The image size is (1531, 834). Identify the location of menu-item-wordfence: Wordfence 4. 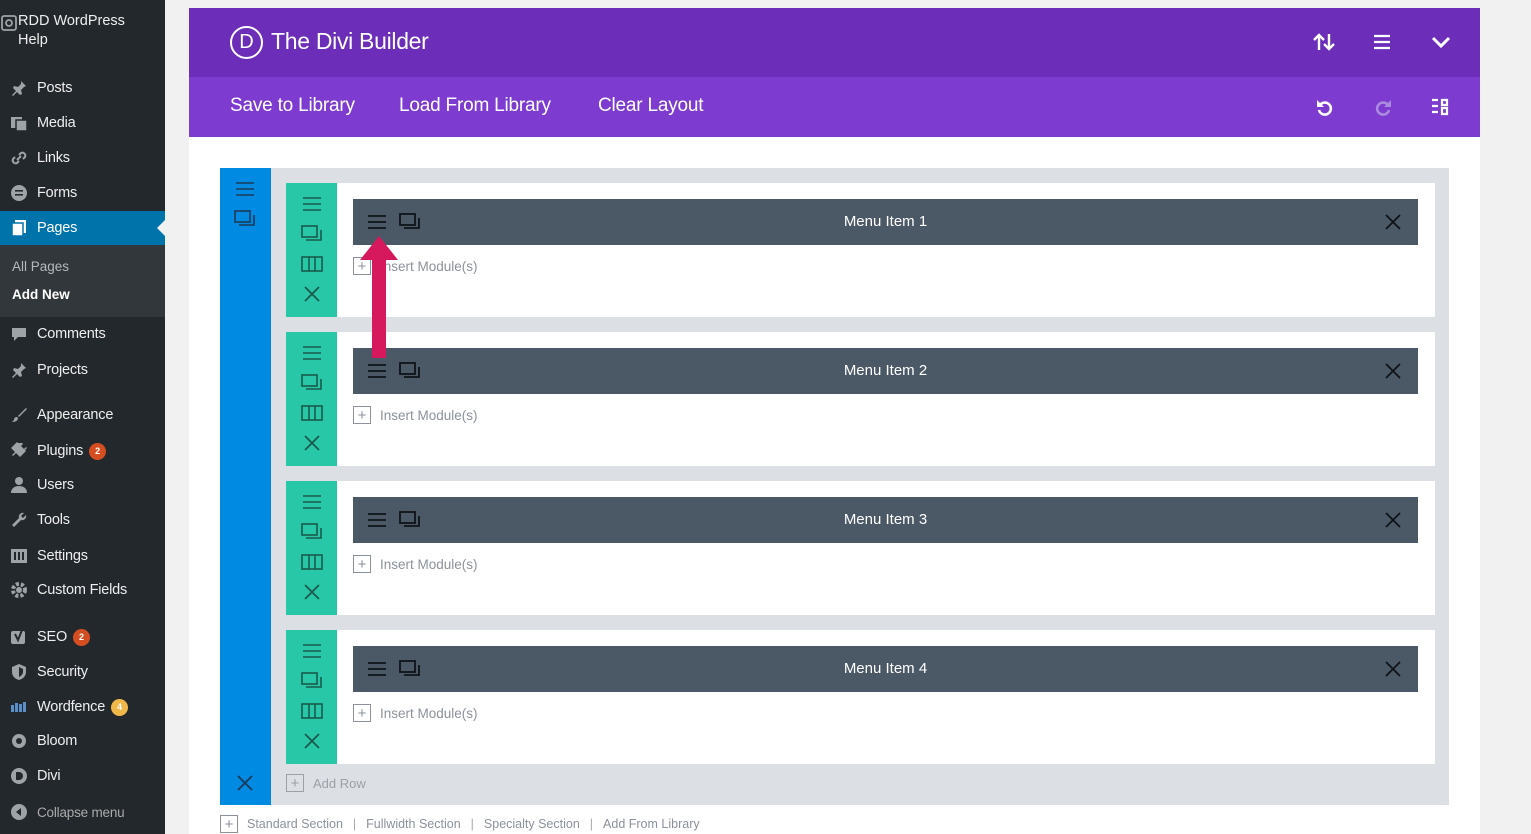
(82, 707).